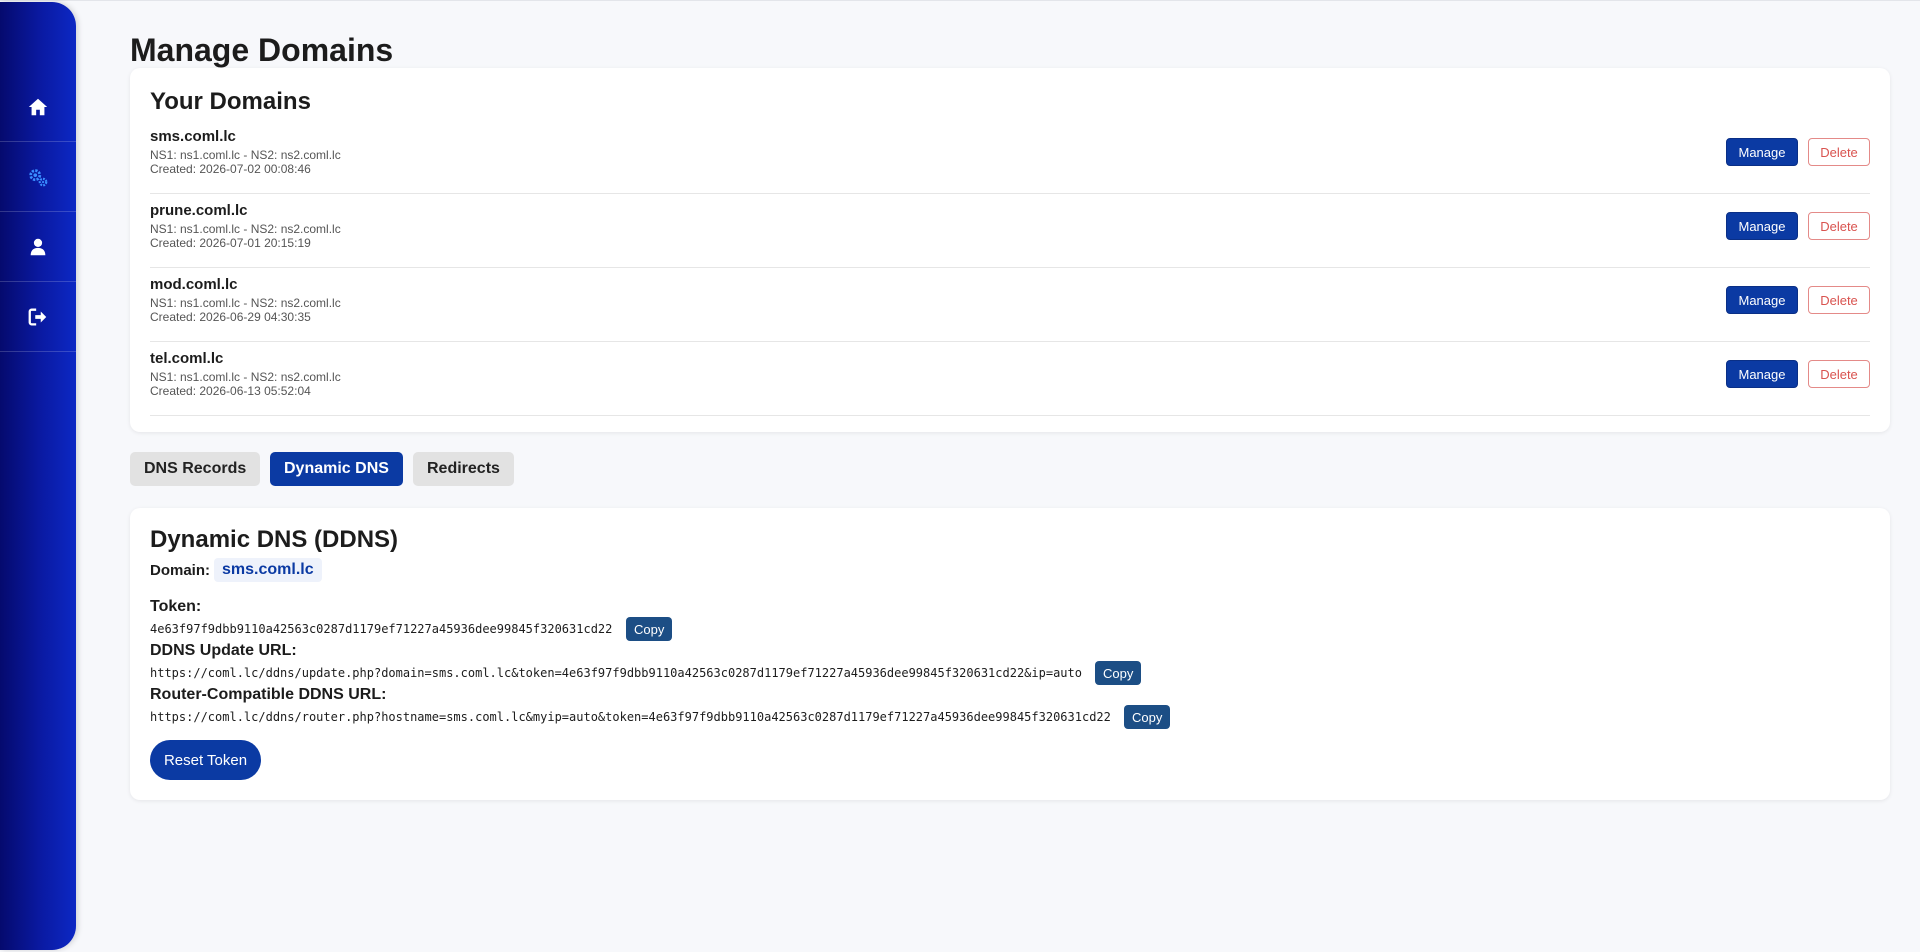  I want to click on domain-created: Created: 2026-07-01 20:15:19, so click(230, 243).